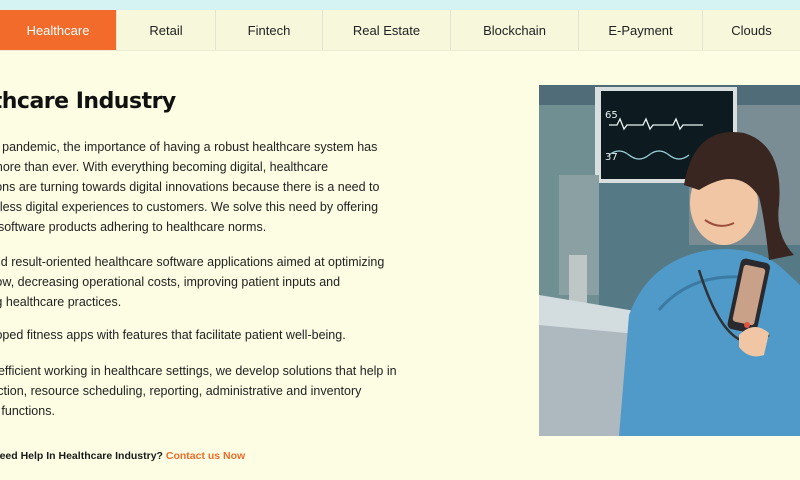  I want to click on paragraph-line: streamlining healthcare practices., so click(61, 302).